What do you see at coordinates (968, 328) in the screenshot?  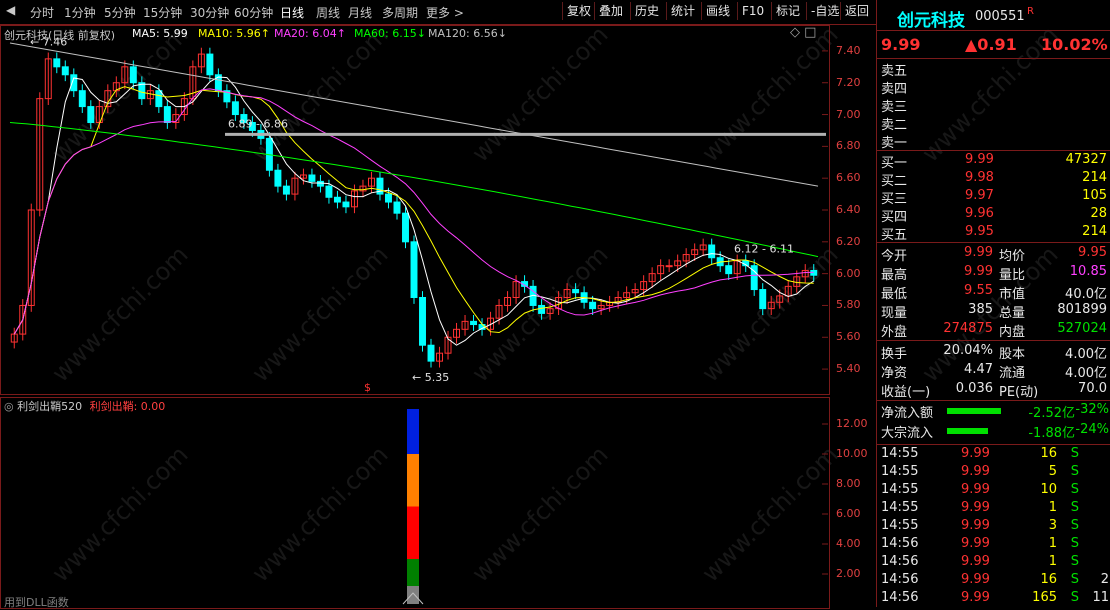 I see `stat-value: 274875` at bounding box center [968, 328].